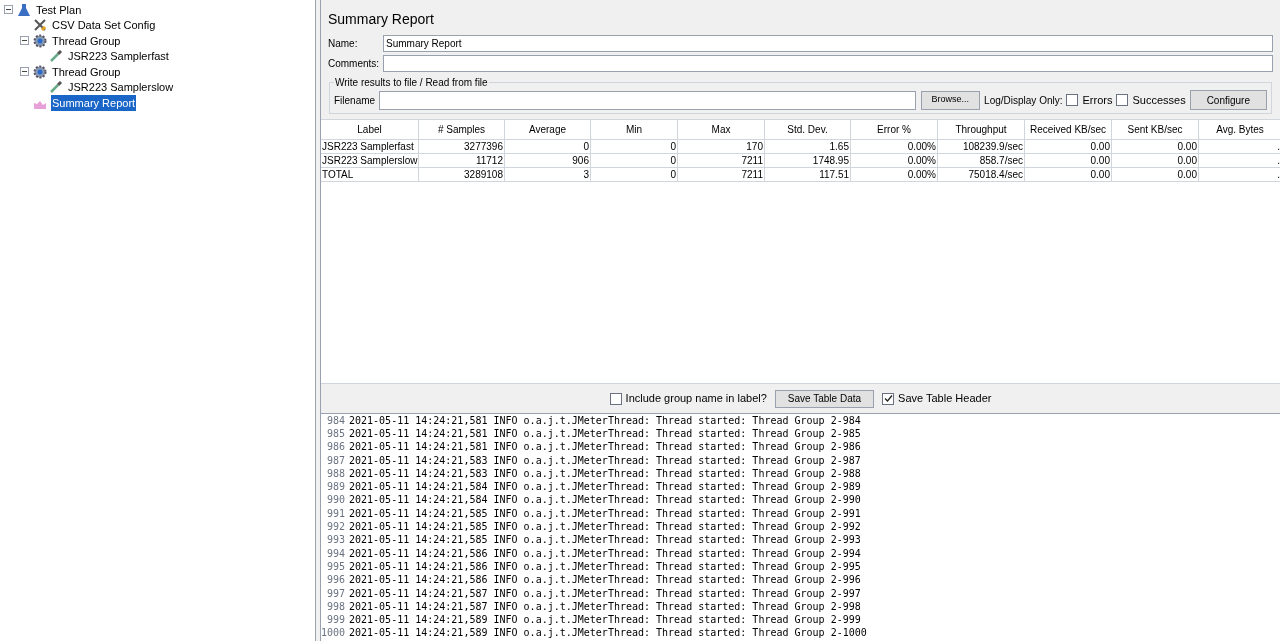 This screenshot has height=641, width=1280. What do you see at coordinates (335, 553) in the screenshot?
I see `line-number: 994` at bounding box center [335, 553].